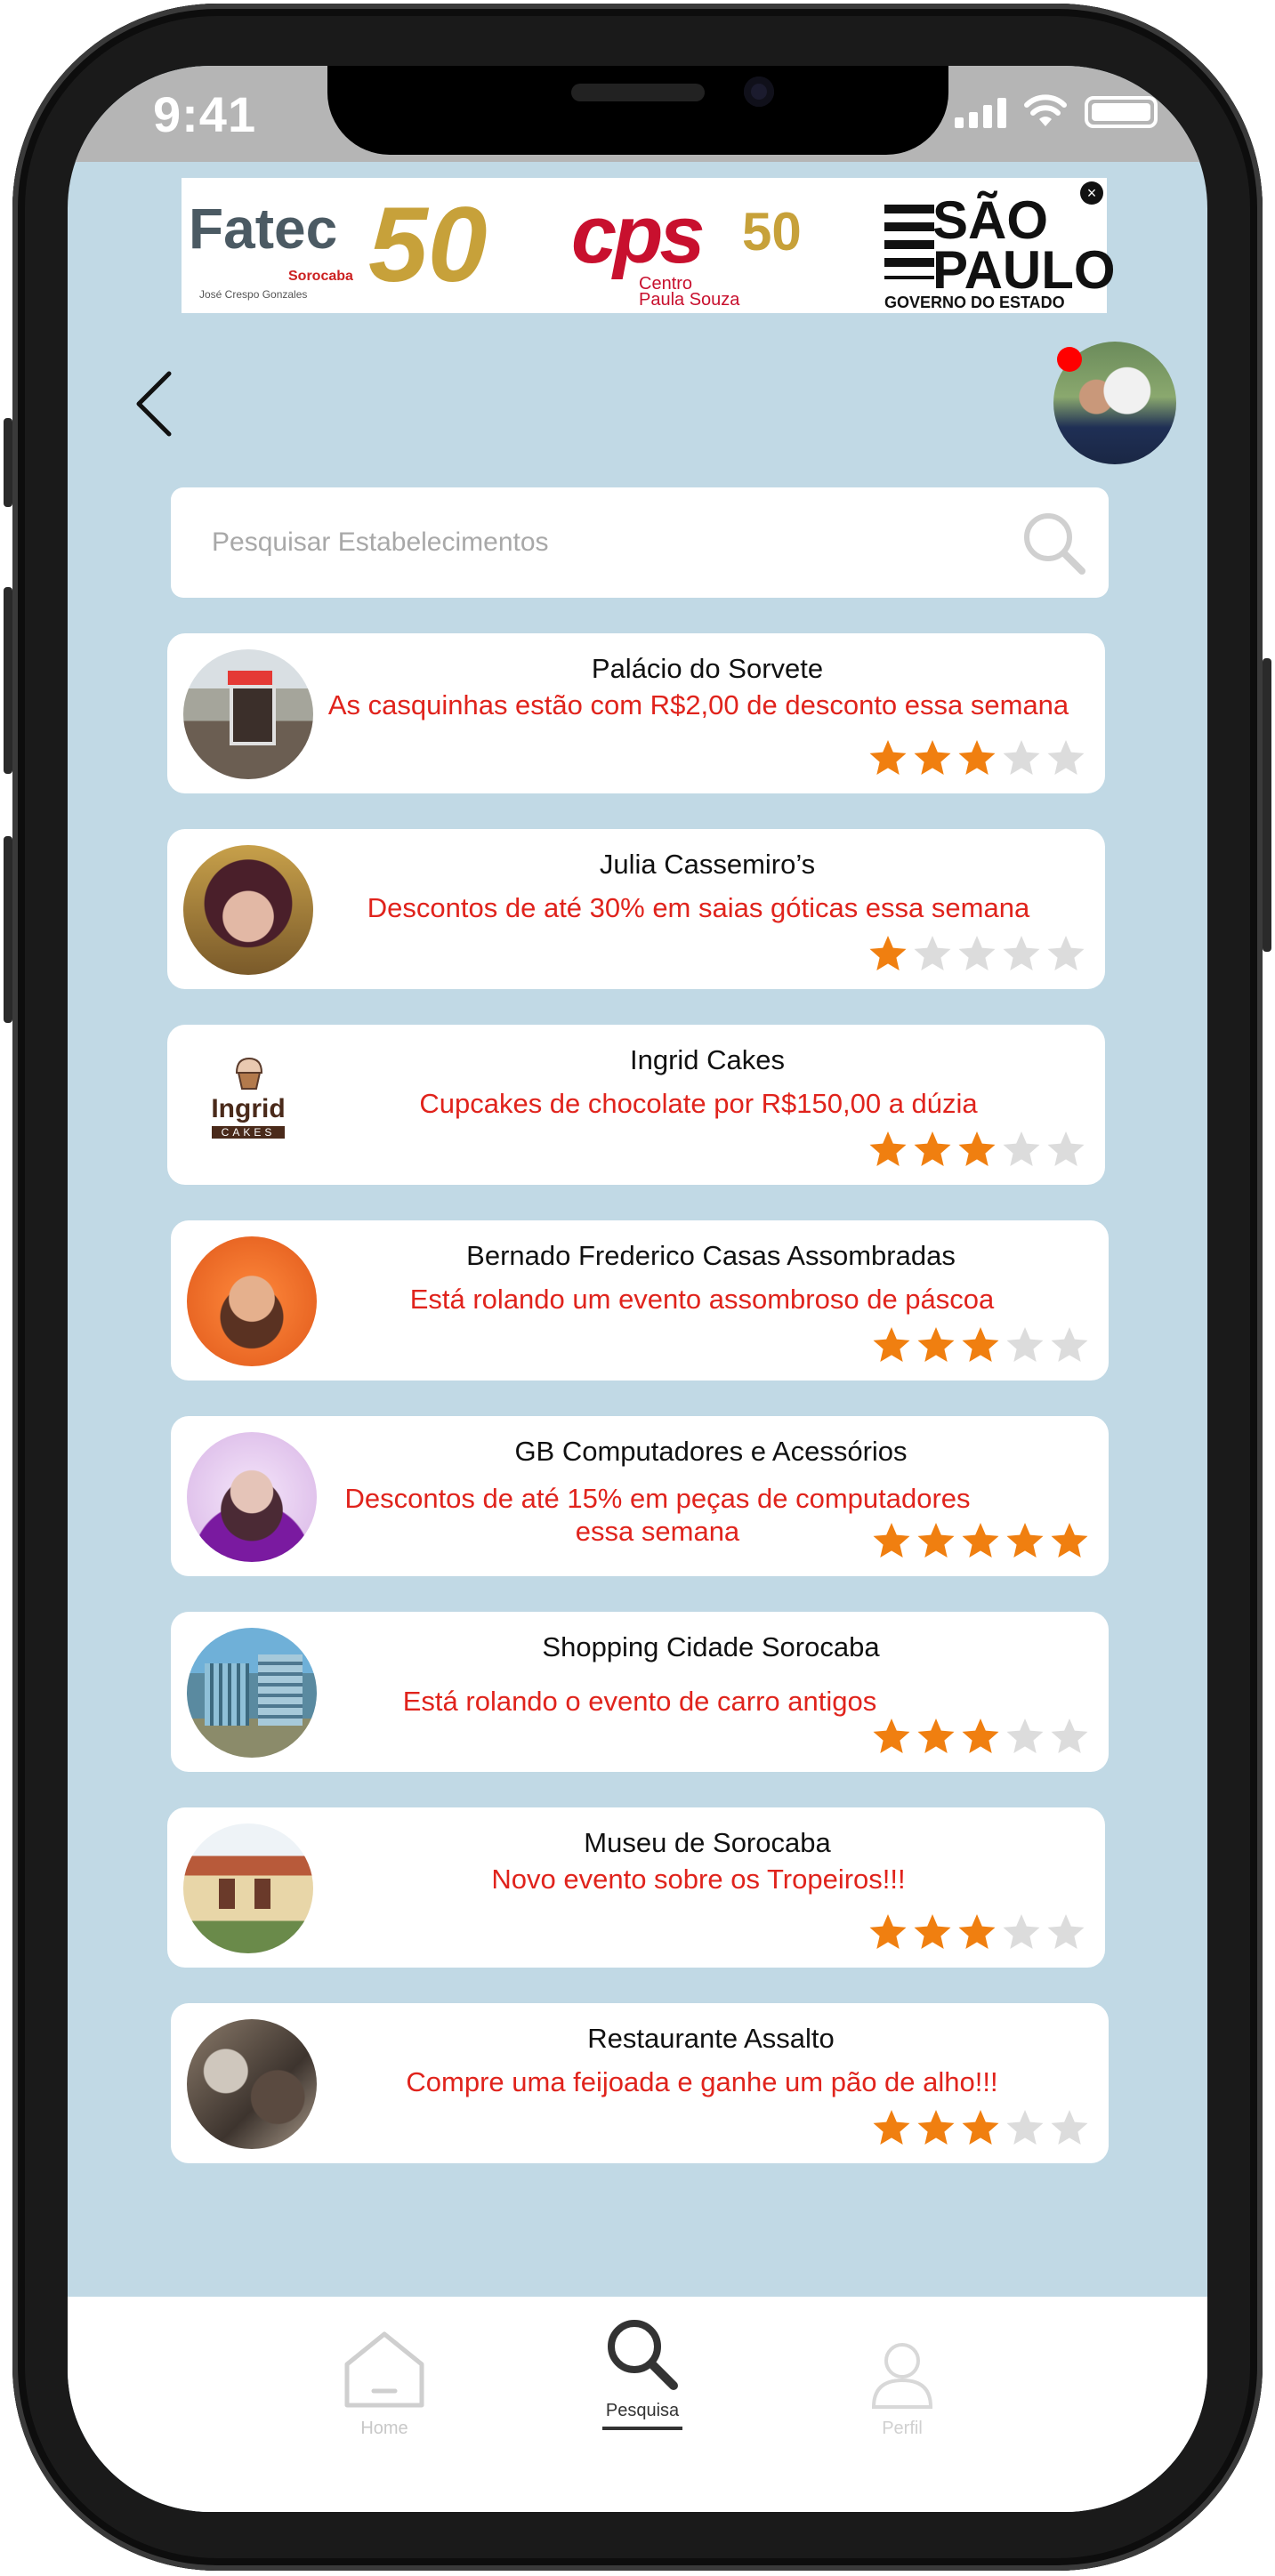 The image size is (1275, 2576). I want to click on fatec-logo-subtitle-2: José Crespo Gonzales, so click(253, 294).